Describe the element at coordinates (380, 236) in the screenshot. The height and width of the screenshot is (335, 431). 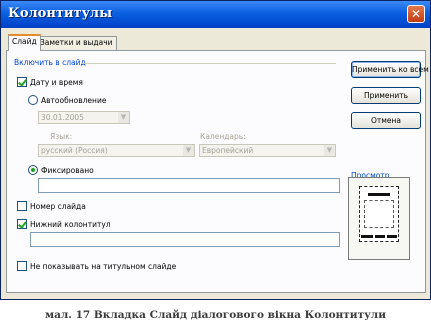
I see `preview-footer-placeholder` at that location.